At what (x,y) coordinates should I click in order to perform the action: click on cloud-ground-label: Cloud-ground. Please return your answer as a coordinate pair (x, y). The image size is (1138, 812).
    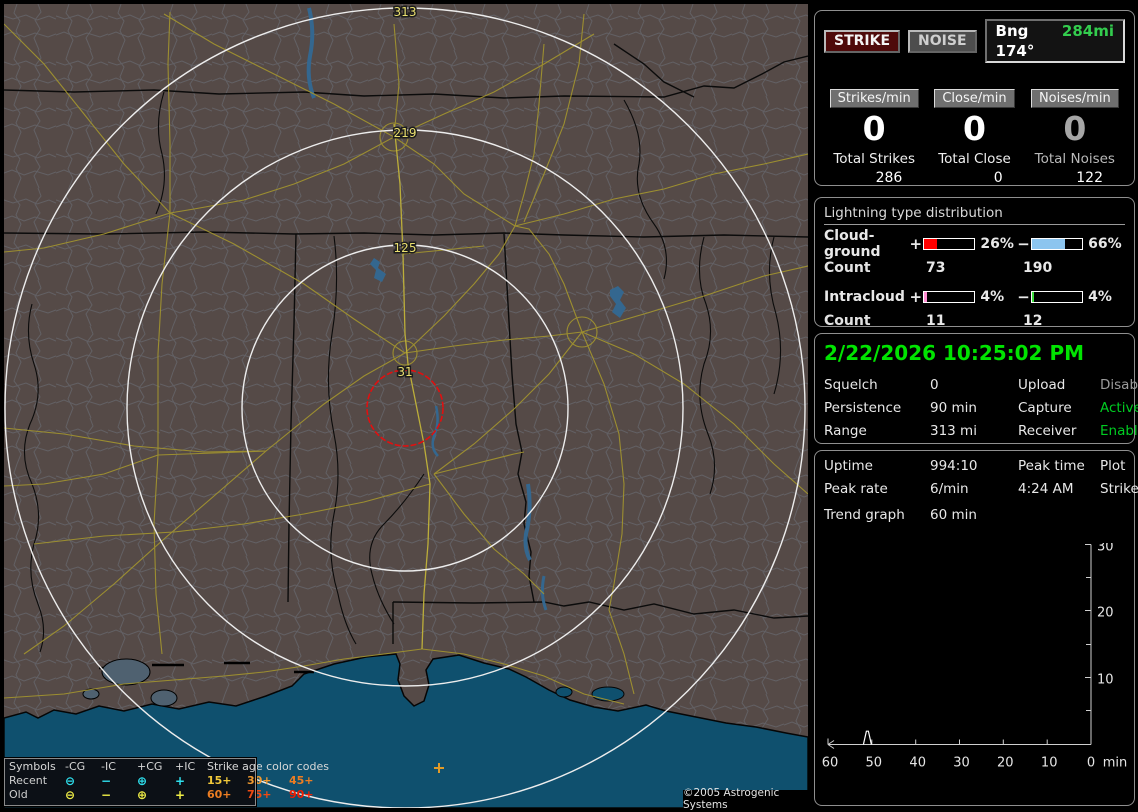
    Looking at the image, I should click on (852, 243).